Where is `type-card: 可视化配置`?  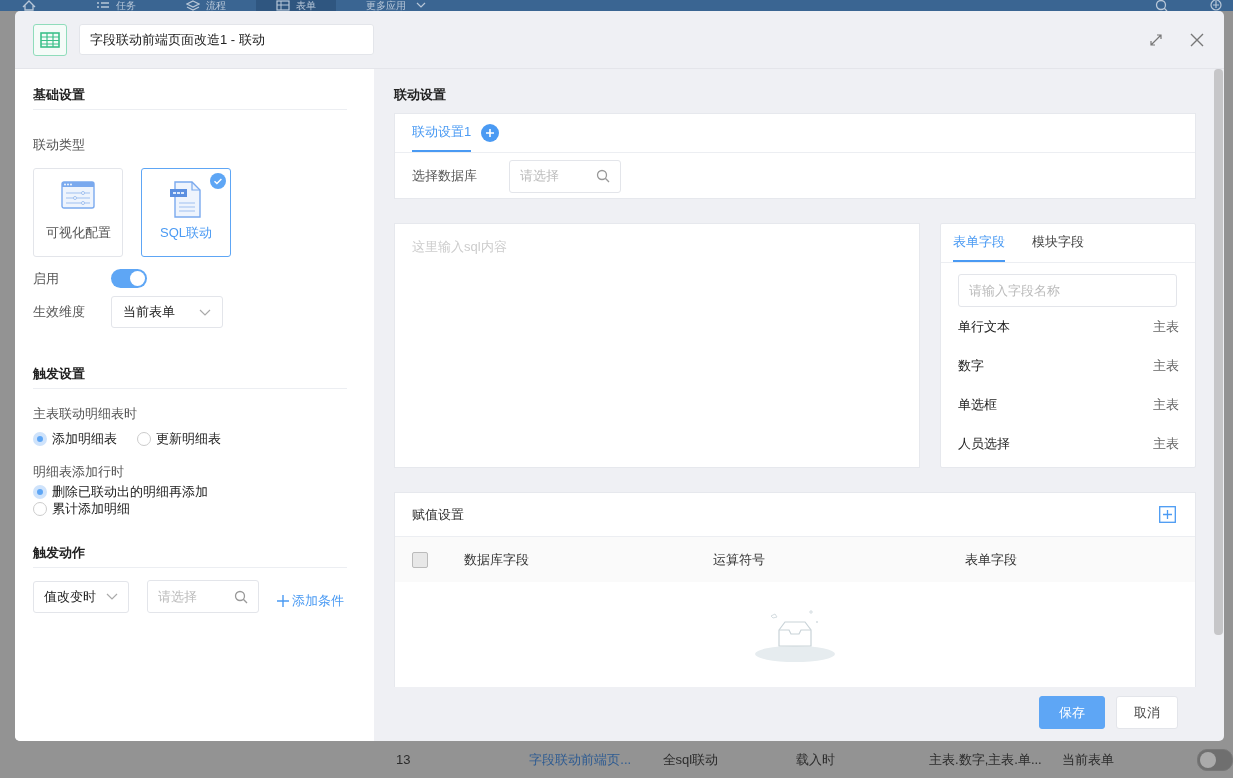 type-card: 可视化配置 is located at coordinates (78, 212).